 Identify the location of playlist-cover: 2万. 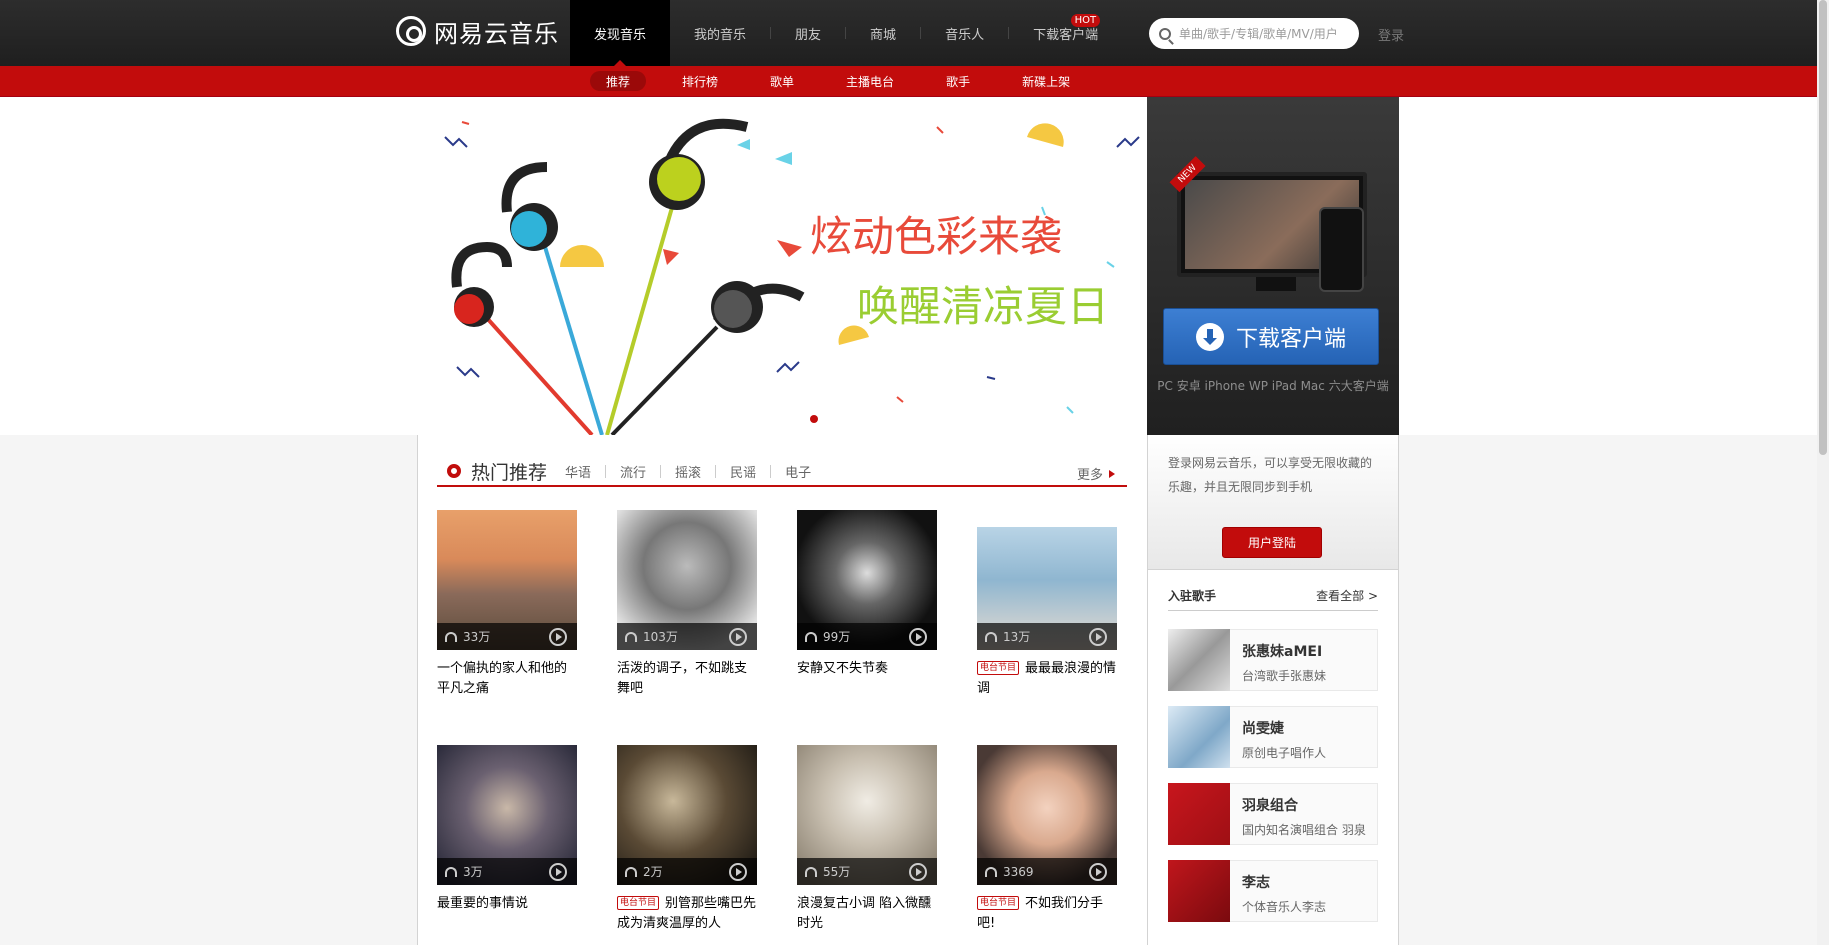
(687, 815).